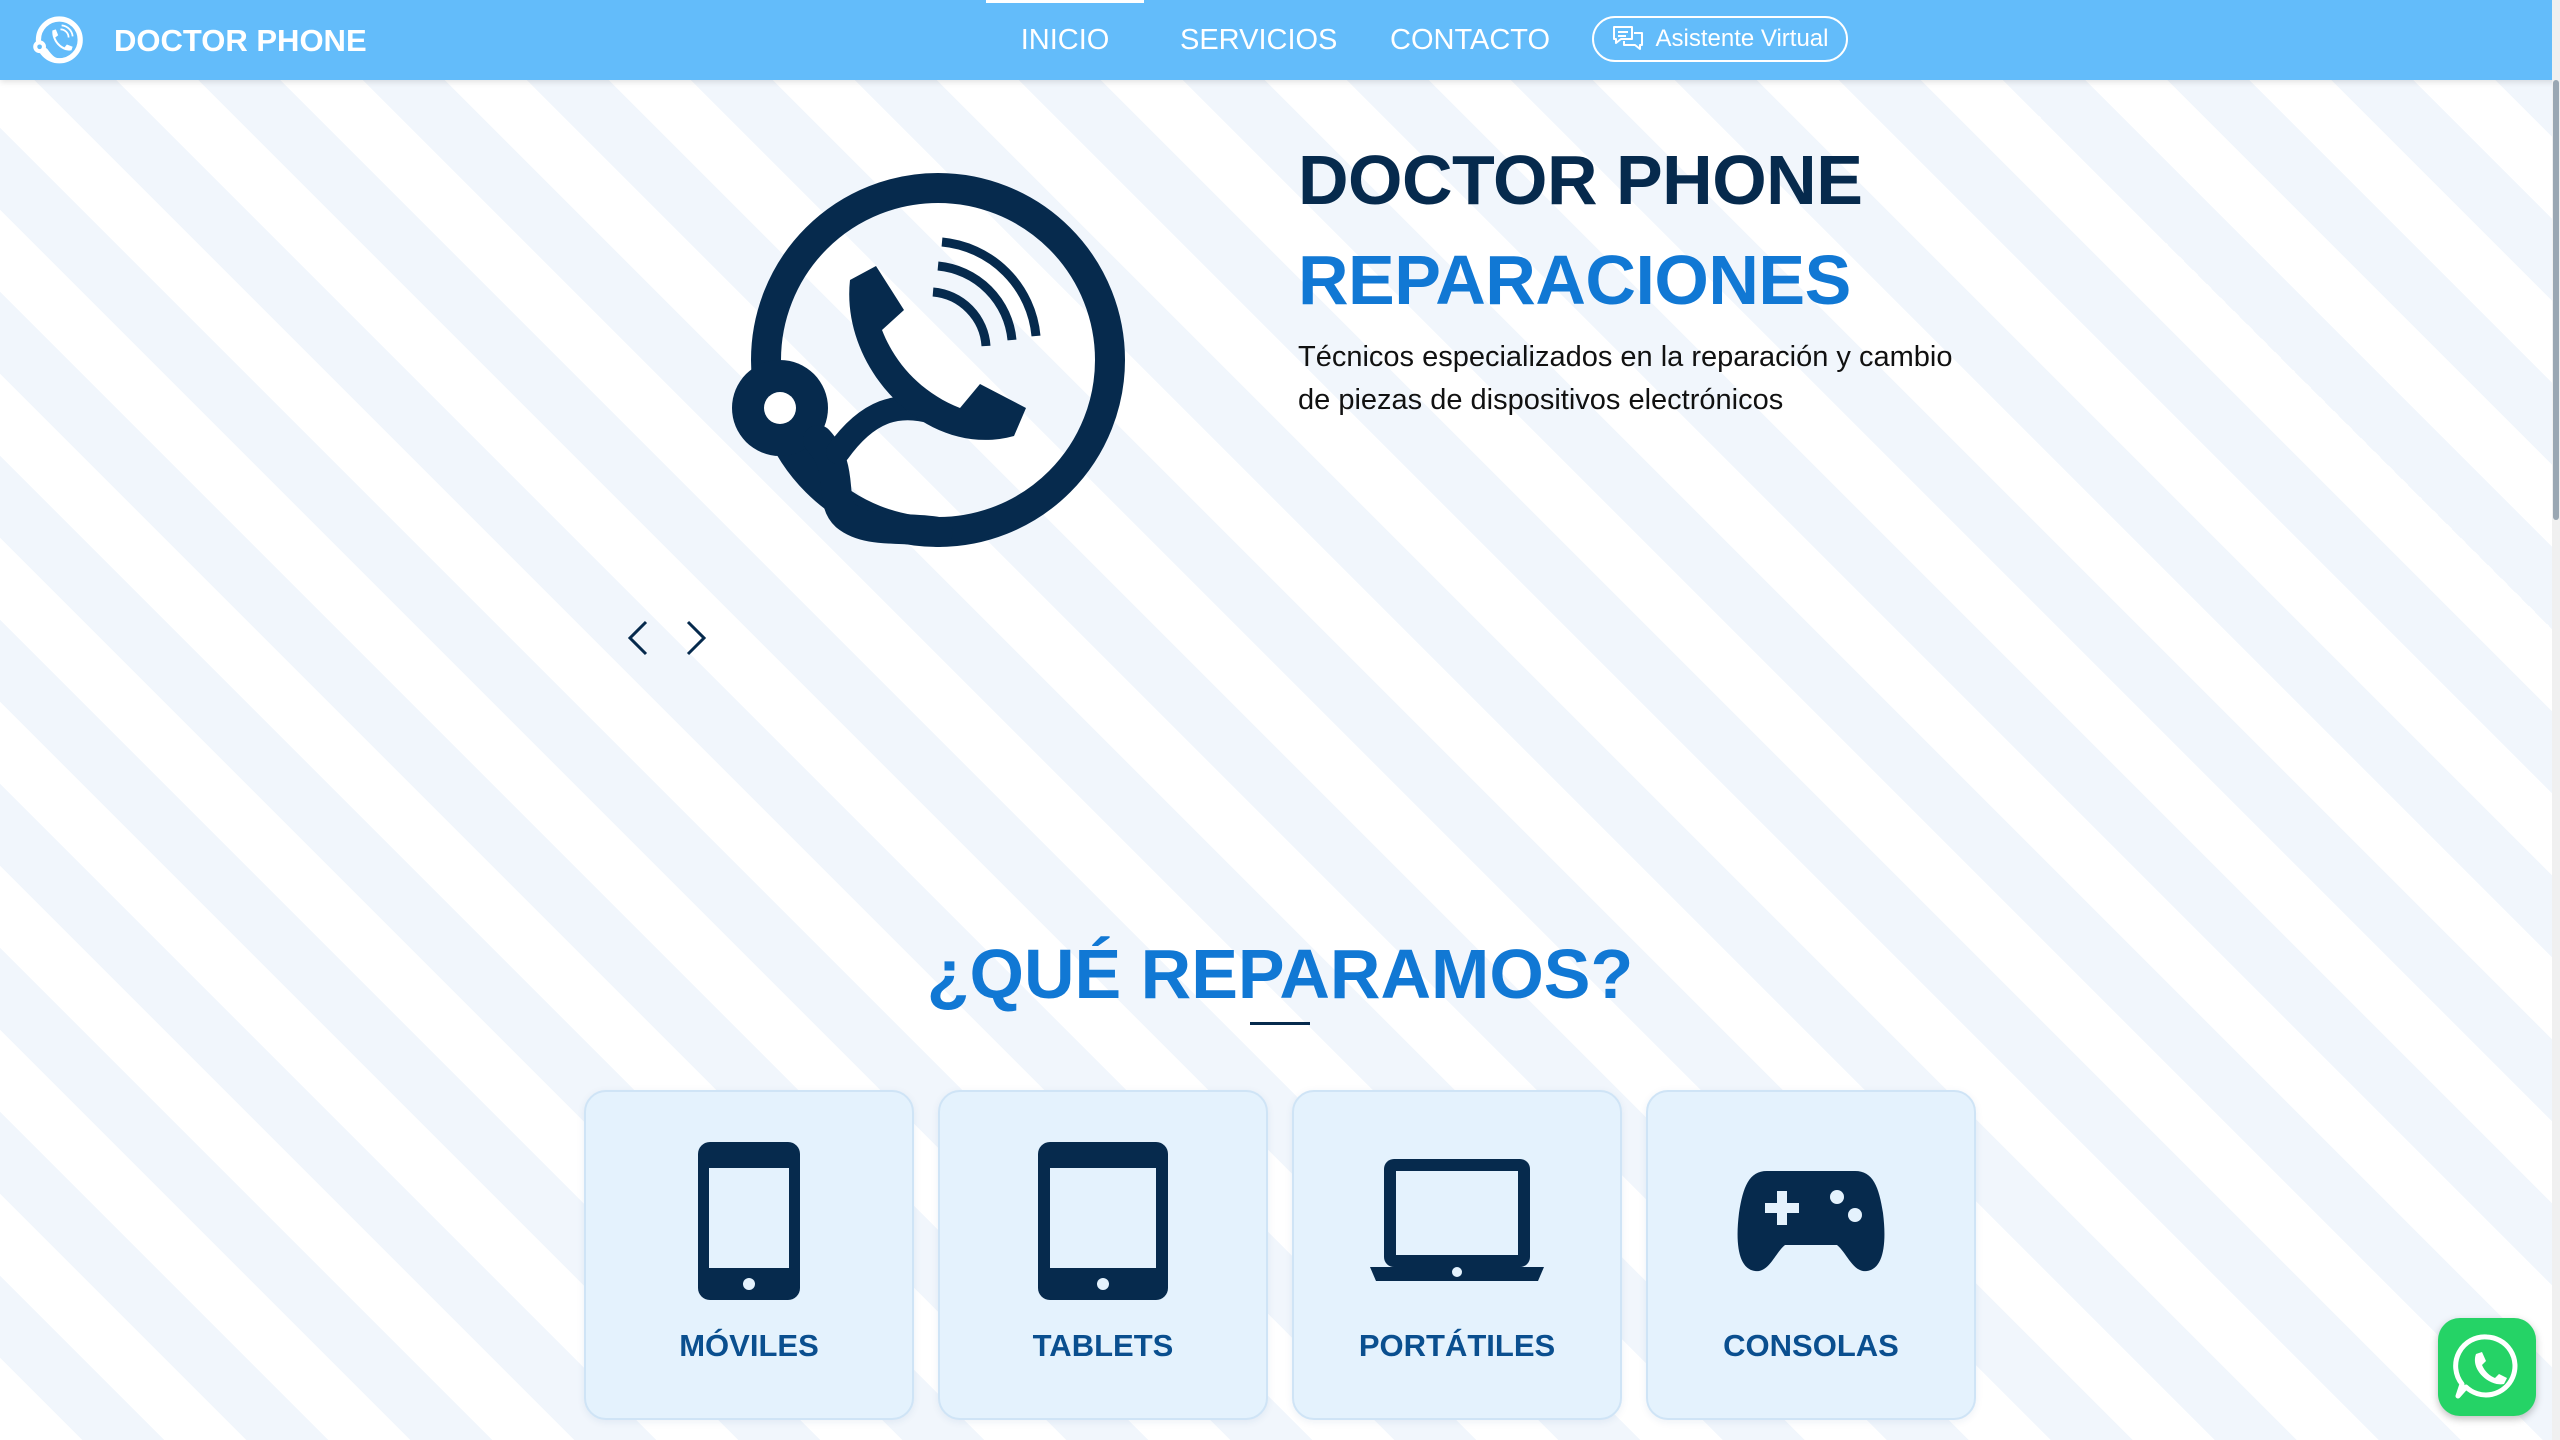  I want to click on gamepad-icon, so click(1811, 1221).